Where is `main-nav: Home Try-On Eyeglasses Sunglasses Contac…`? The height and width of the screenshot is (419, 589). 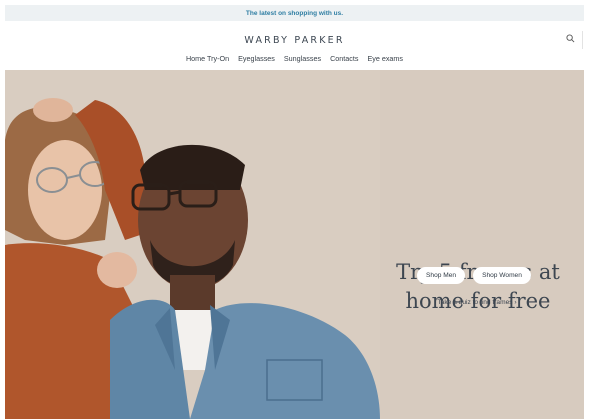
main-nav: Home Try-On Eyeglasses Sunglasses Contac… is located at coordinates (294, 58).